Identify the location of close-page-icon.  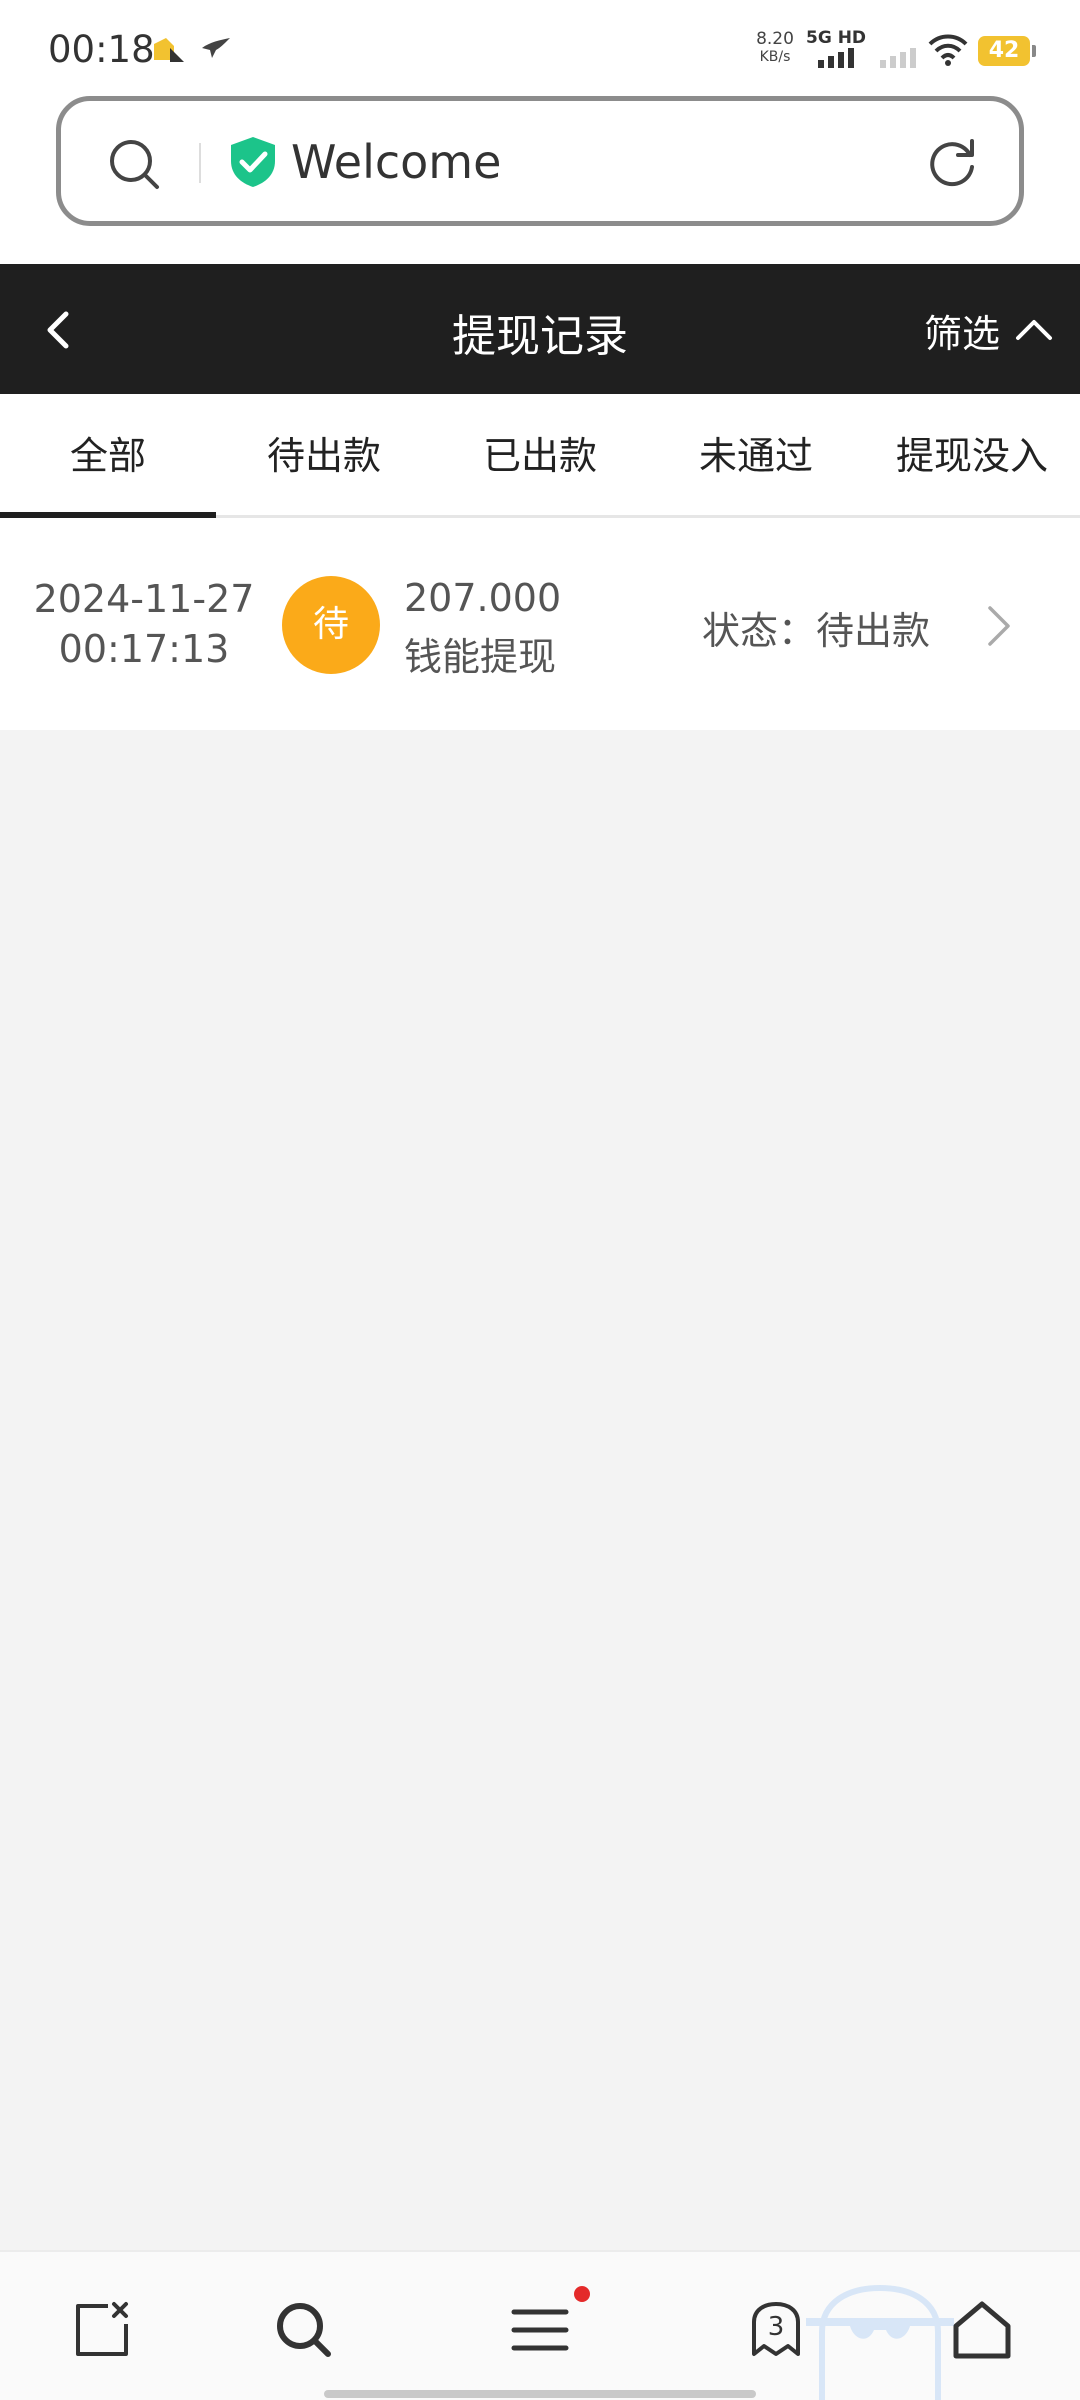
(102, 2330).